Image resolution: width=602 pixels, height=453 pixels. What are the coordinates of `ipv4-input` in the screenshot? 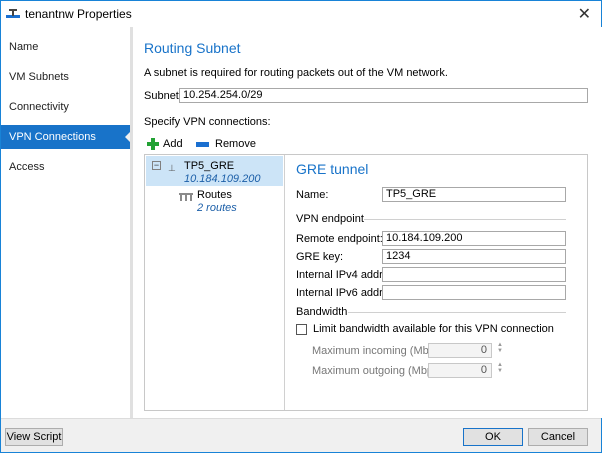 It's located at (474, 274).